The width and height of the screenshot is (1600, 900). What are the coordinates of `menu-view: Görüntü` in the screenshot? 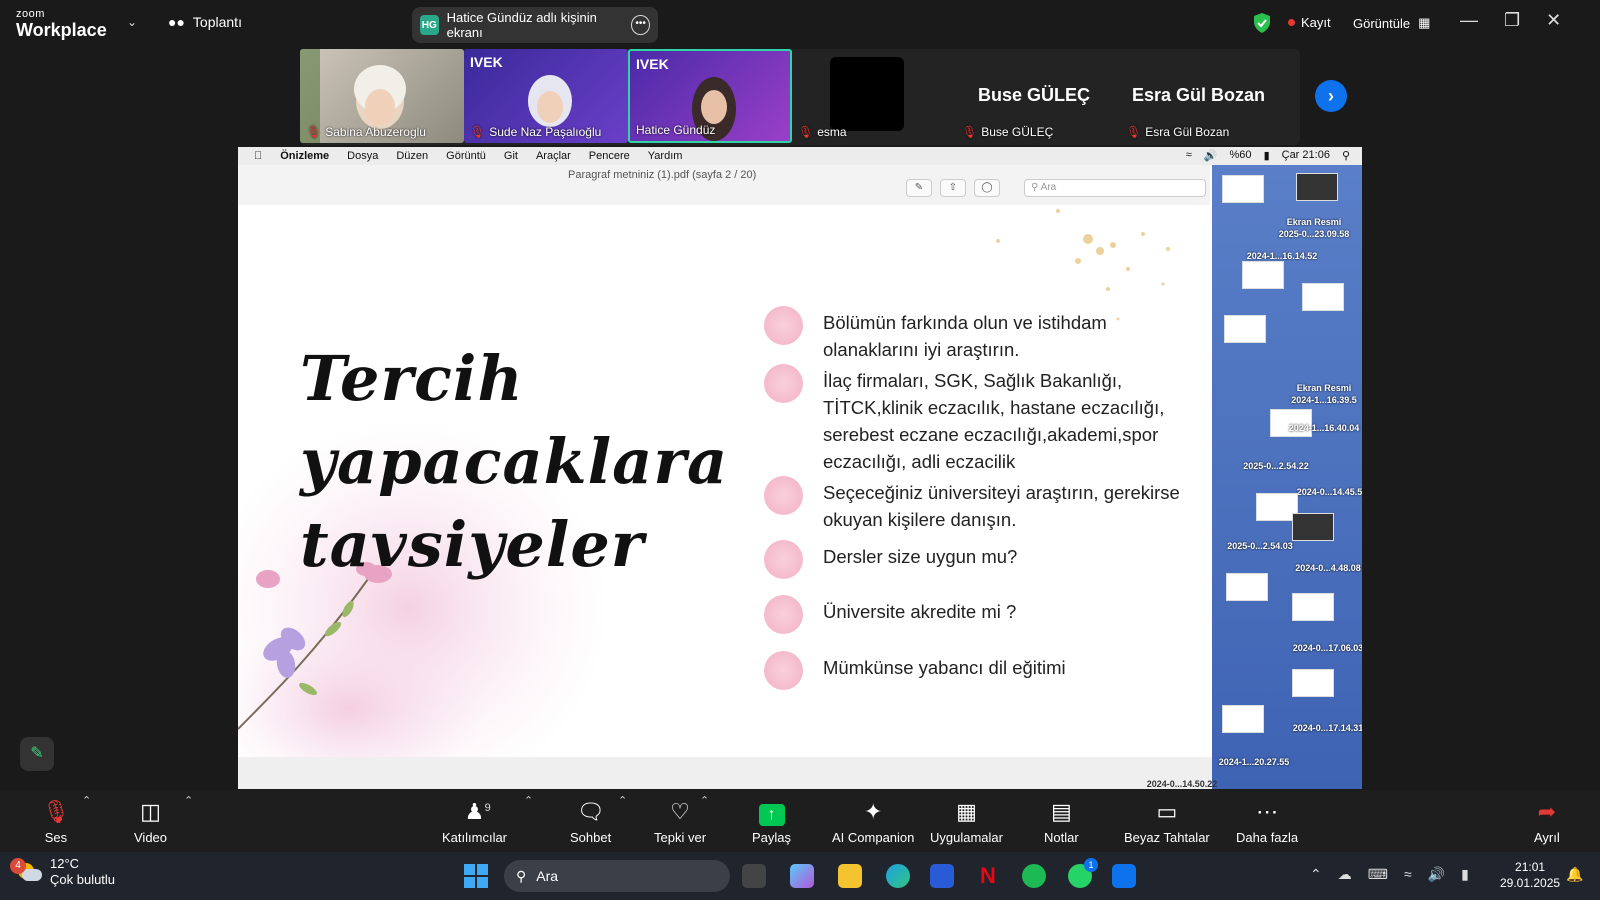 It's located at (466, 156).